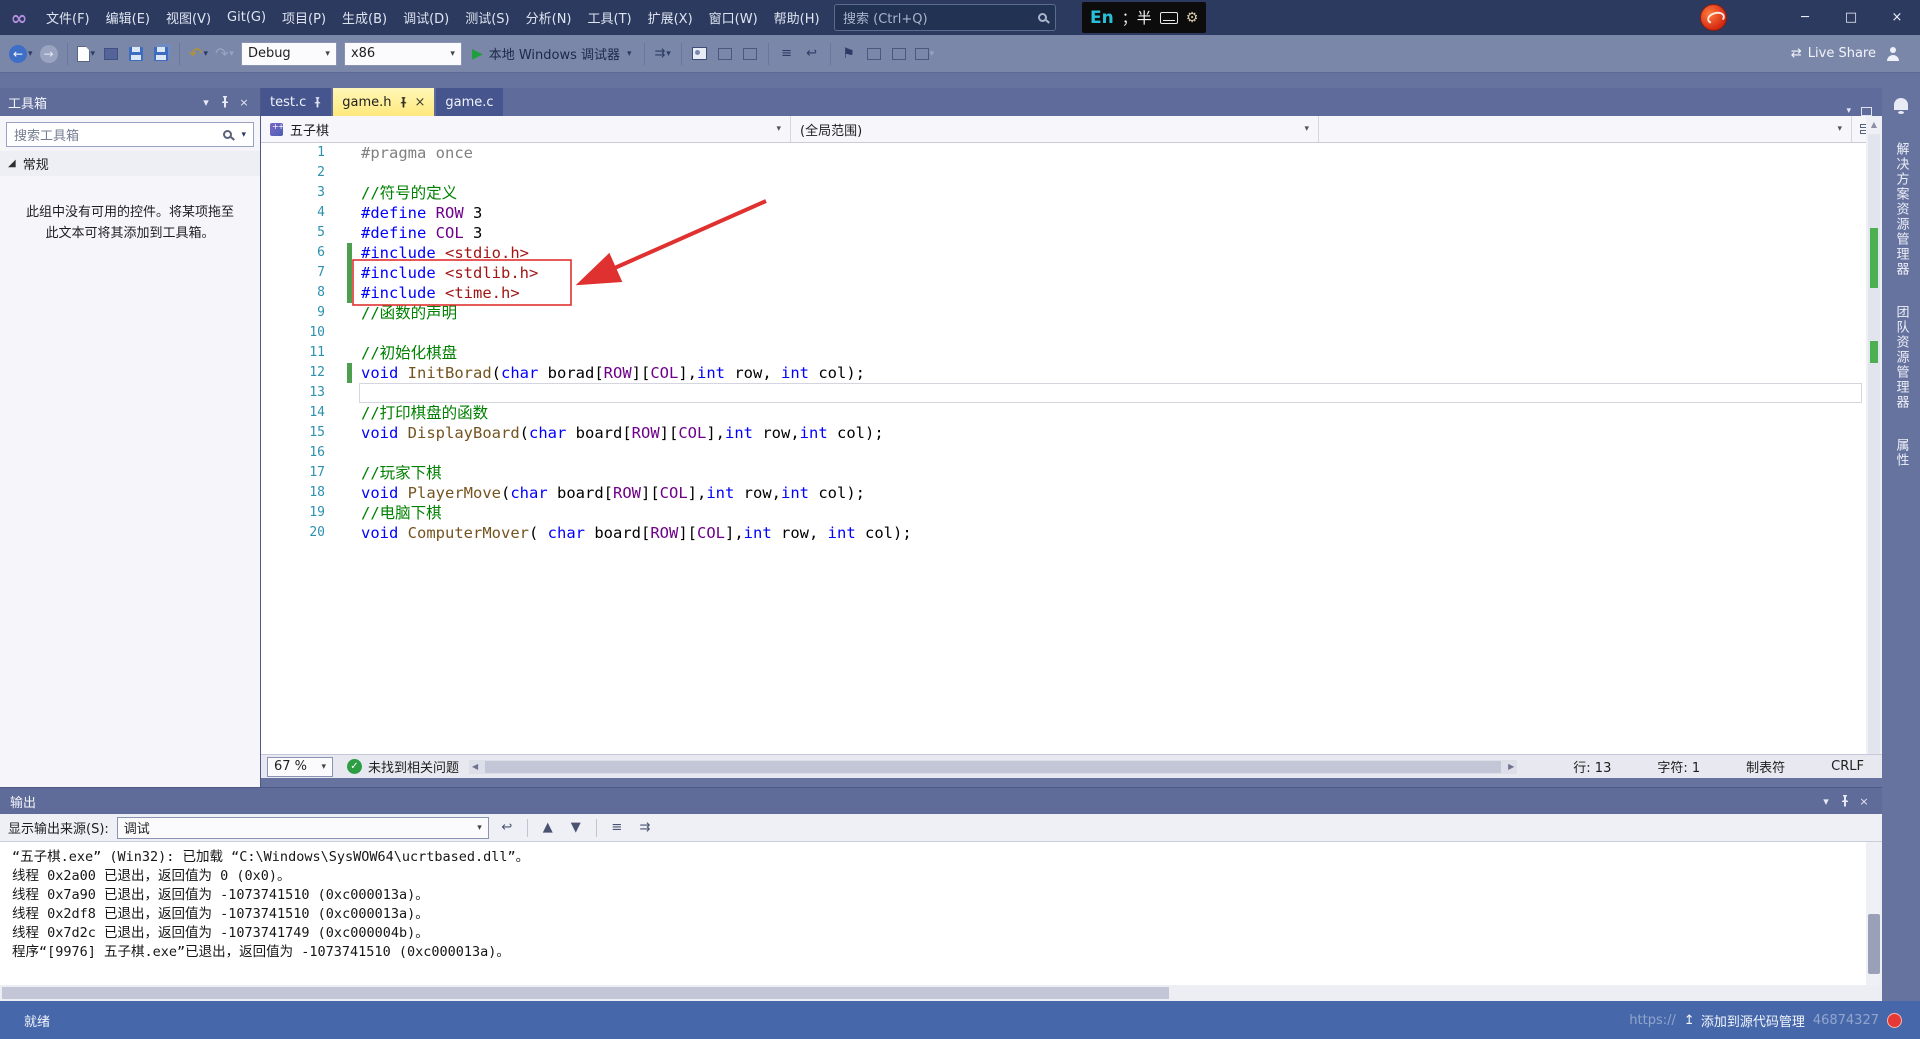 The width and height of the screenshot is (1920, 1039). Describe the element at coordinates (302, 827) in the screenshot. I see `output-source-combo: 调试 ▾` at that location.